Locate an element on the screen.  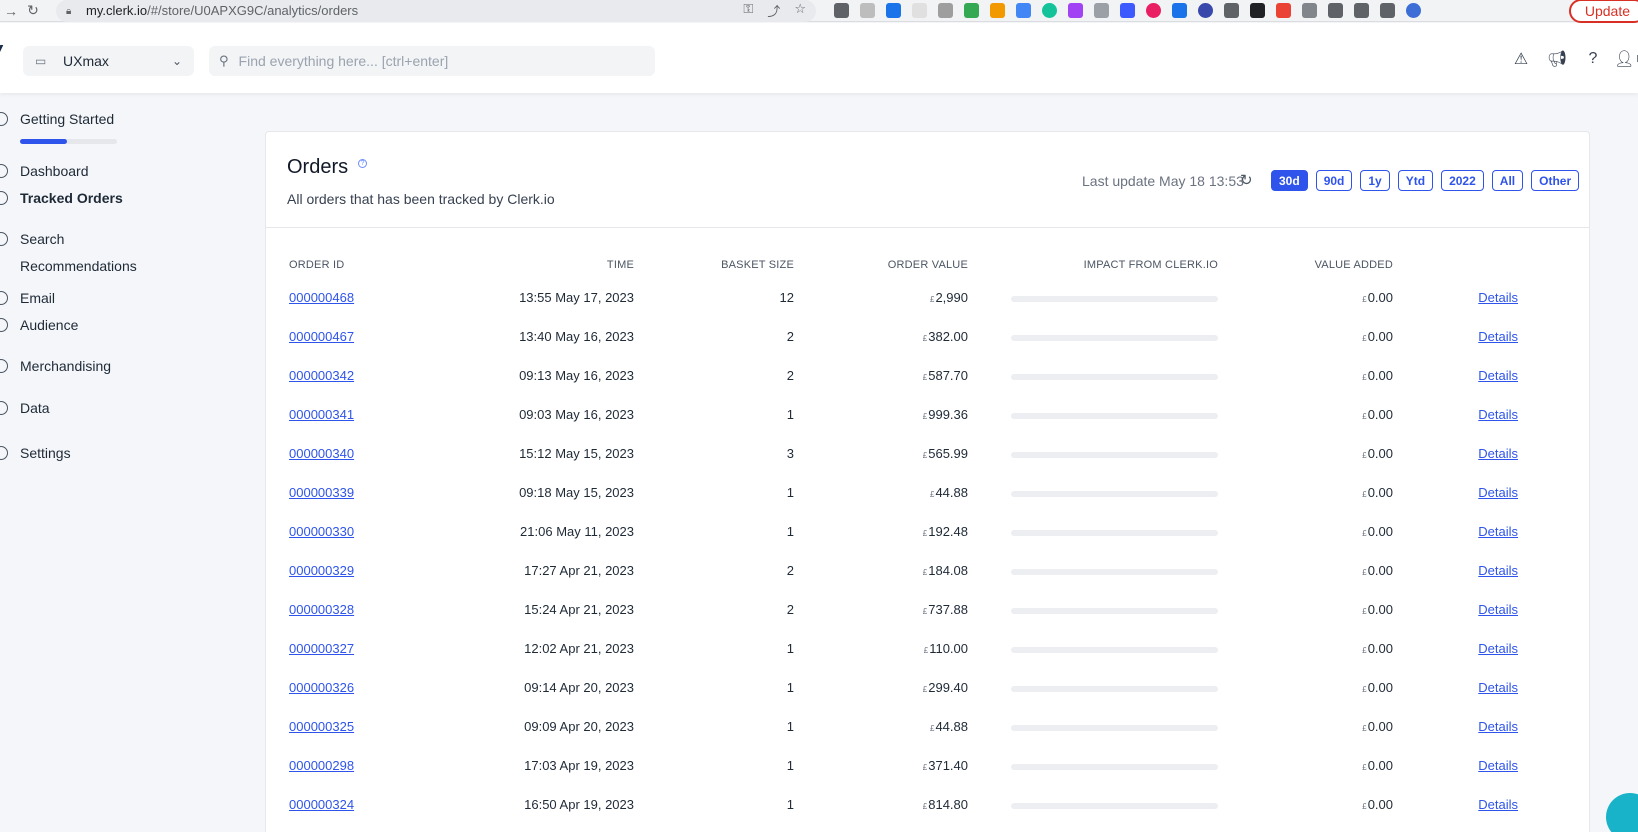
order-id-cell: 000000340 is located at coordinates (389, 453).